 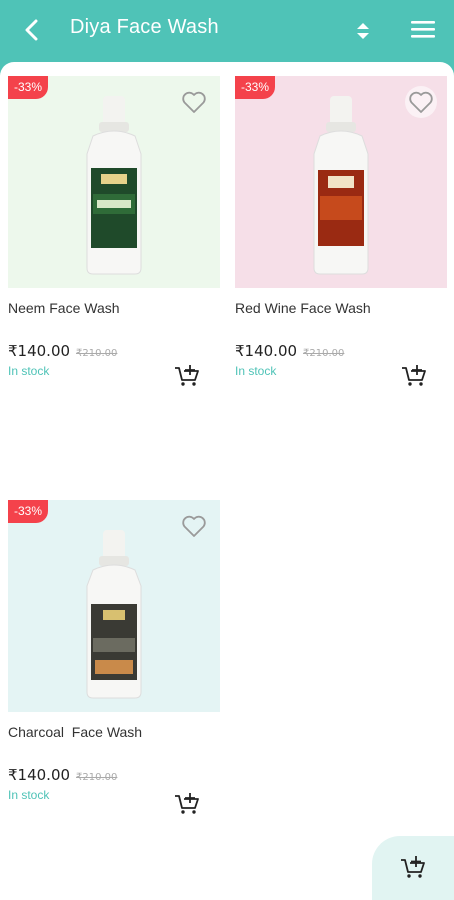 I want to click on app-bar: Diya Face Wash, so click(x=227, y=31).